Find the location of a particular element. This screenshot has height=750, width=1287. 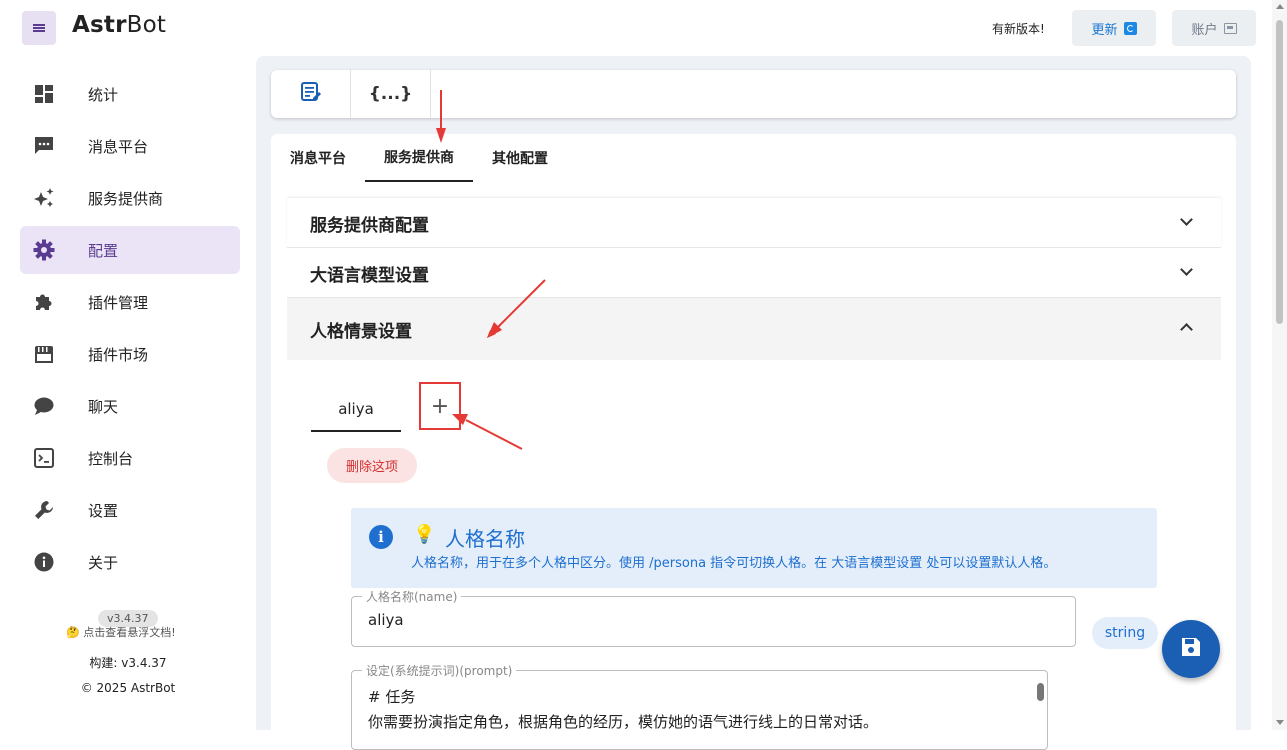

menu-toggle-button is located at coordinates (39, 28).